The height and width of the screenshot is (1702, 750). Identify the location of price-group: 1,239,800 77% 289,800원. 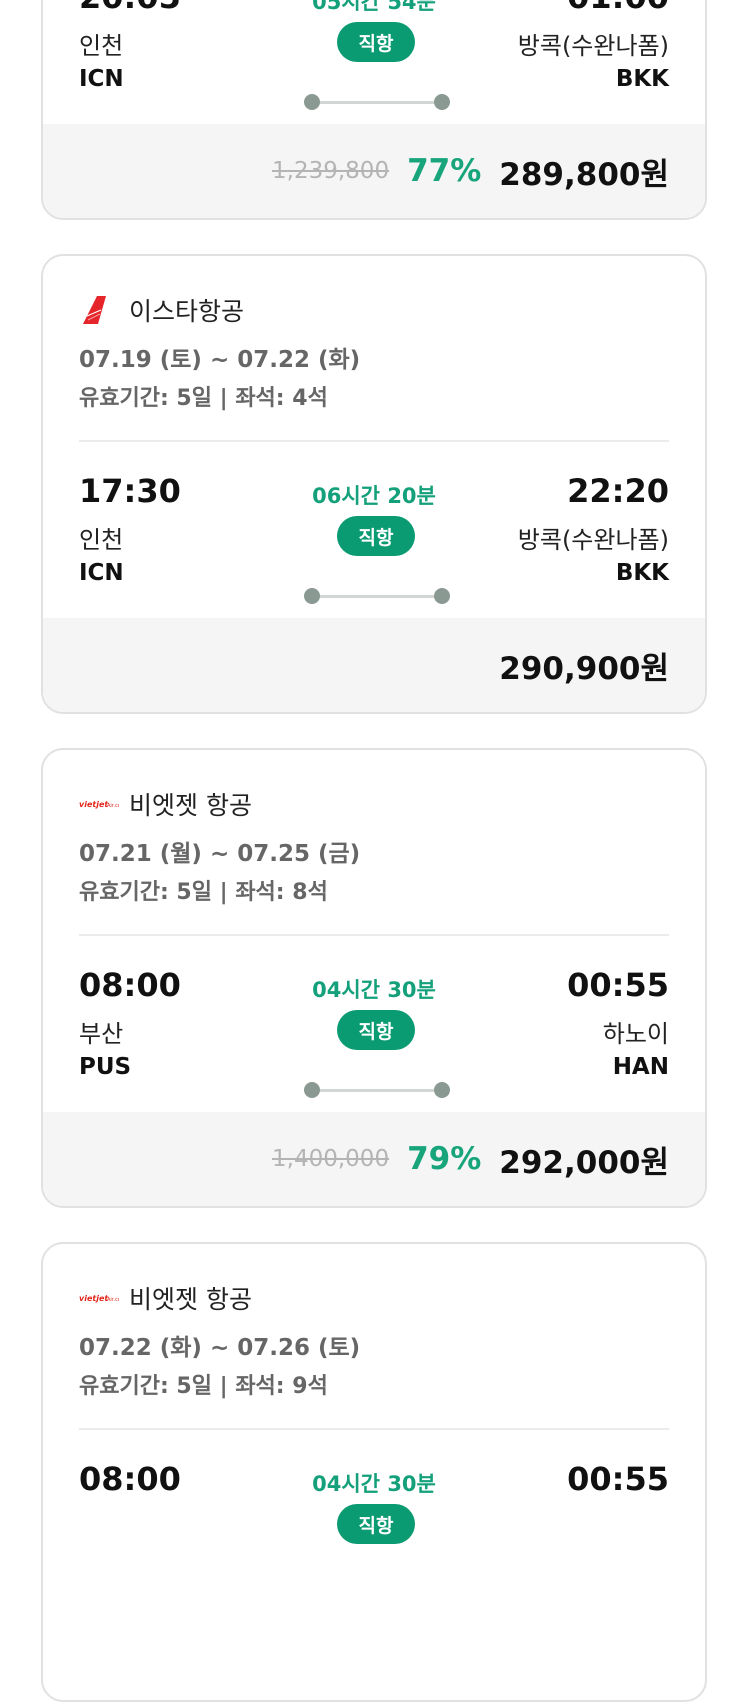
(470, 171).